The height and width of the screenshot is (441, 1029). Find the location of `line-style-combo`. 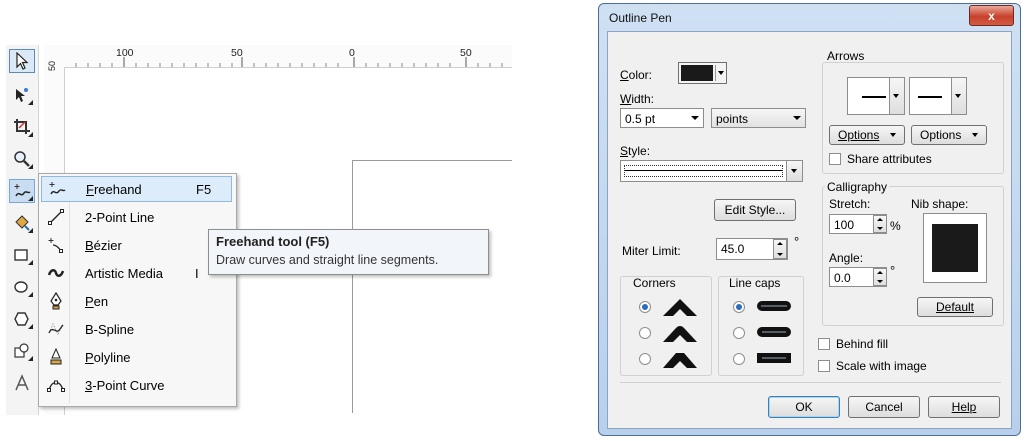

line-style-combo is located at coordinates (711, 171).